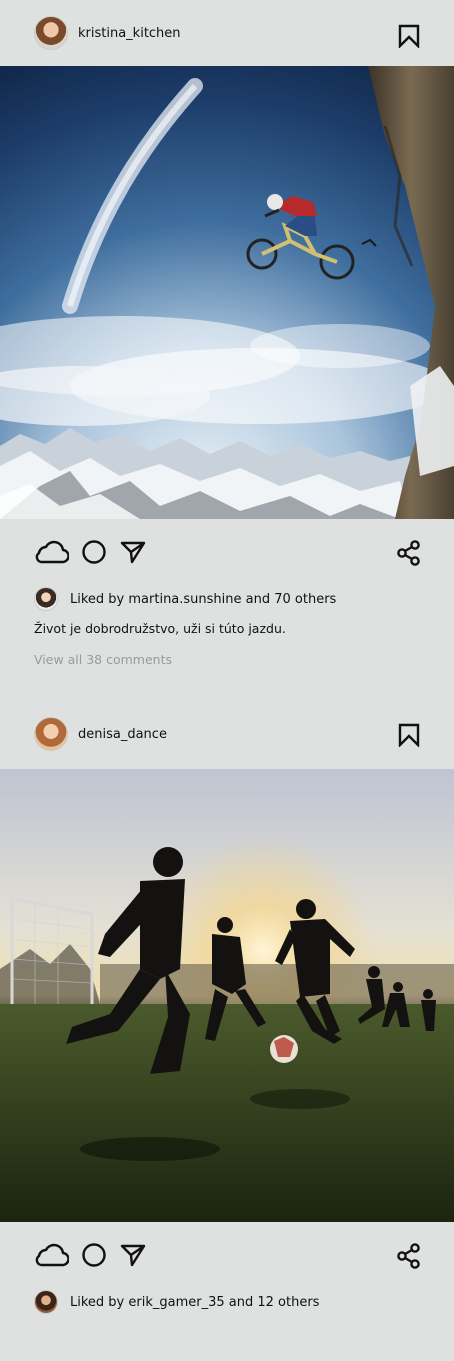  Describe the element at coordinates (122, 734) in the screenshot. I see `username: denisa_dance` at that location.